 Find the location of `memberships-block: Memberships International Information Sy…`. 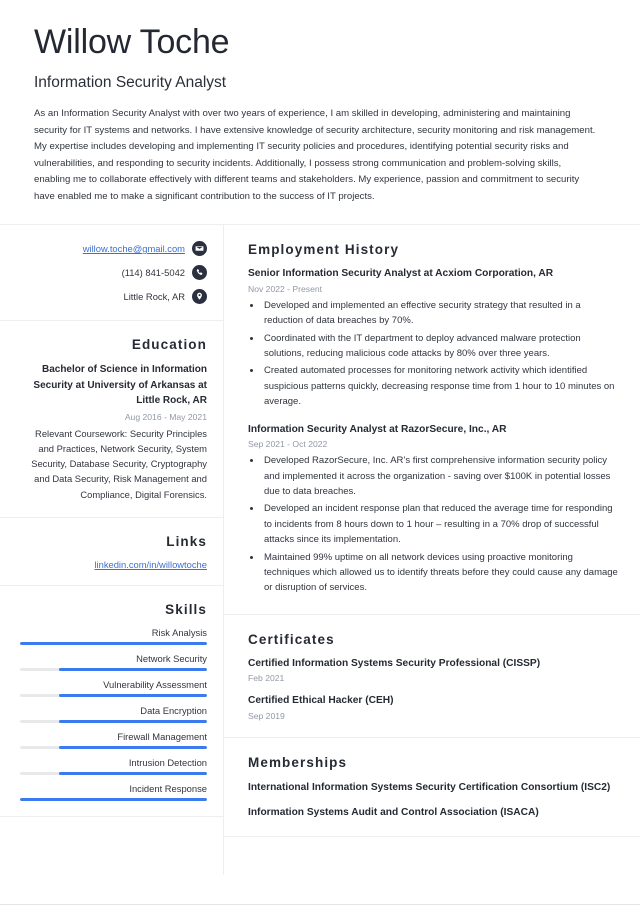

memberships-block: Memberships International Information Sy… is located at coordinates (432, 787).